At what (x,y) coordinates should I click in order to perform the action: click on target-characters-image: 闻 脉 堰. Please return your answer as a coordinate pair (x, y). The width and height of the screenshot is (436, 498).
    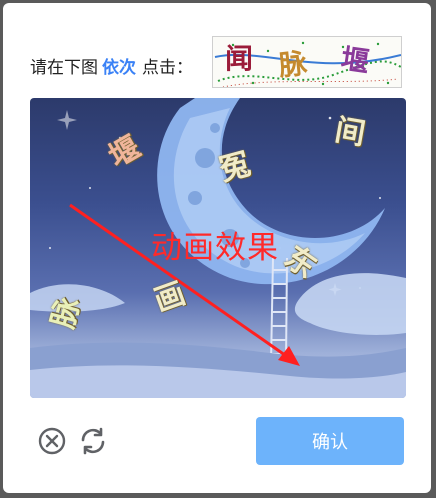
    Looking at the image, I should click on (307, 62).